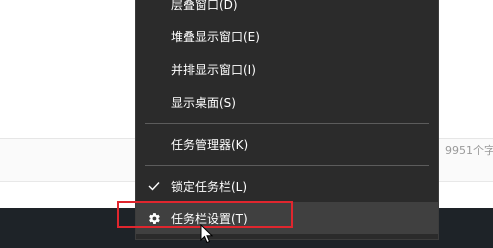 The height and width of the screenshot is (248, 493). Describe the element at coordinates (215, 36) in the screenshot. I see `menu-item-label: 堆叠显示窗口(E)` at that location.